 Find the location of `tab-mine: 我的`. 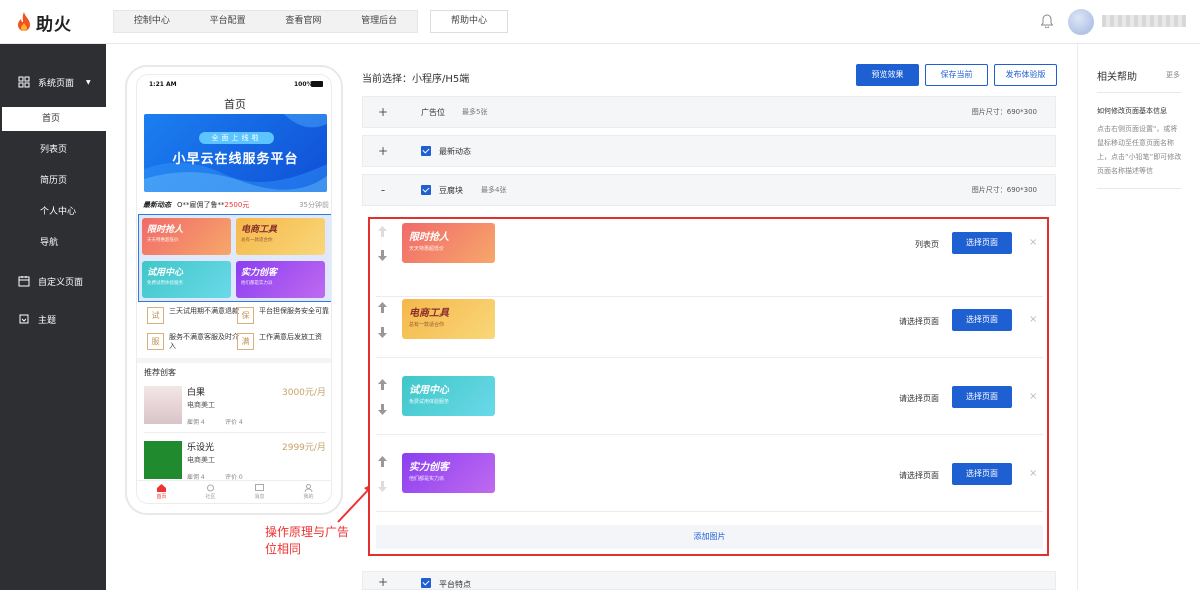

tab-mine: 我的 is located at coordinates (307, 492).